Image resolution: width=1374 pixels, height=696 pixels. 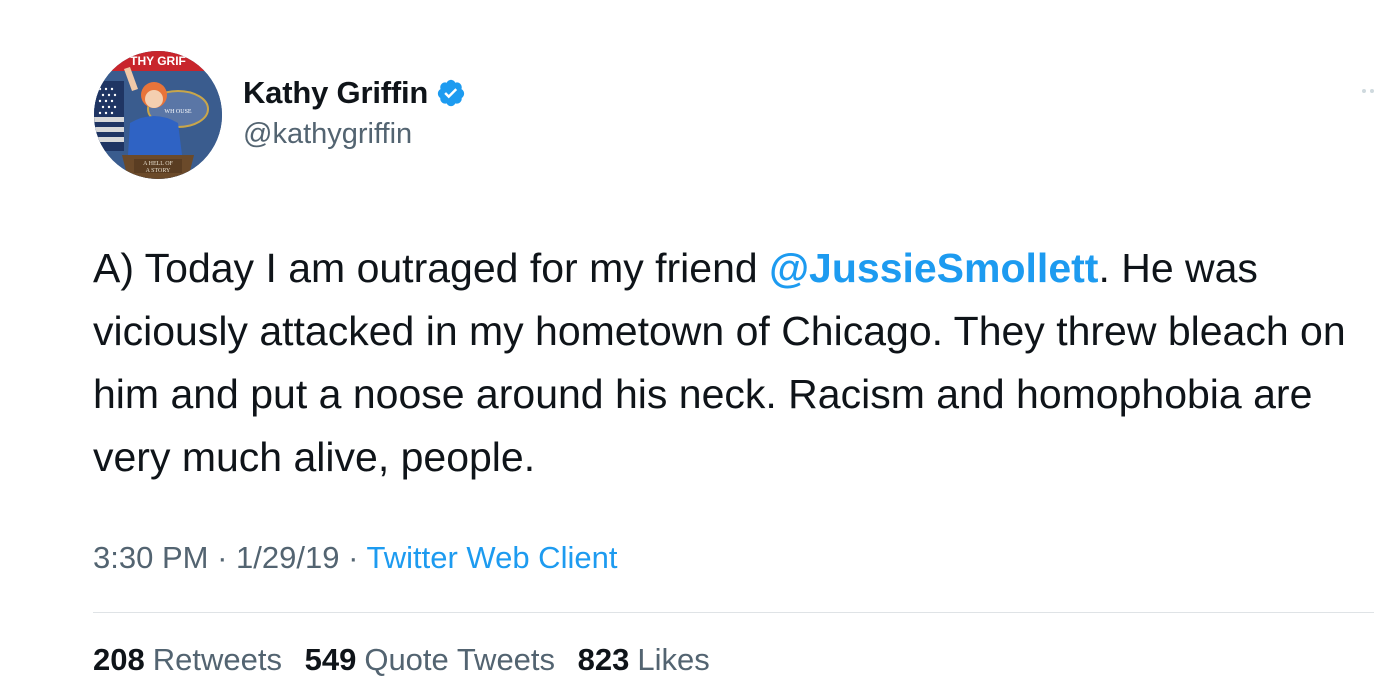 What do you see at coordinates (330, 659) in the screenshot?
I see `quote-tweets-count: 549` at bounding box center [330, 659].